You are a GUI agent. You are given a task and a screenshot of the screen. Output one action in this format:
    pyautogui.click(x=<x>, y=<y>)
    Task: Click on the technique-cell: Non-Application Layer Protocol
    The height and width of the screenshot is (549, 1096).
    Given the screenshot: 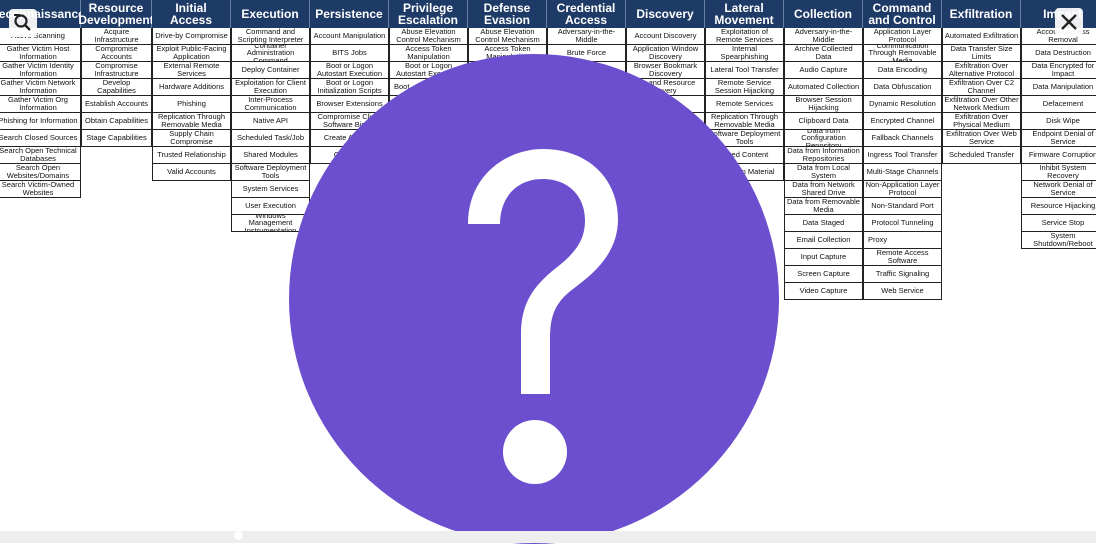 What is the action you would take?
    pyautogui.click(x=902, y=189)
    